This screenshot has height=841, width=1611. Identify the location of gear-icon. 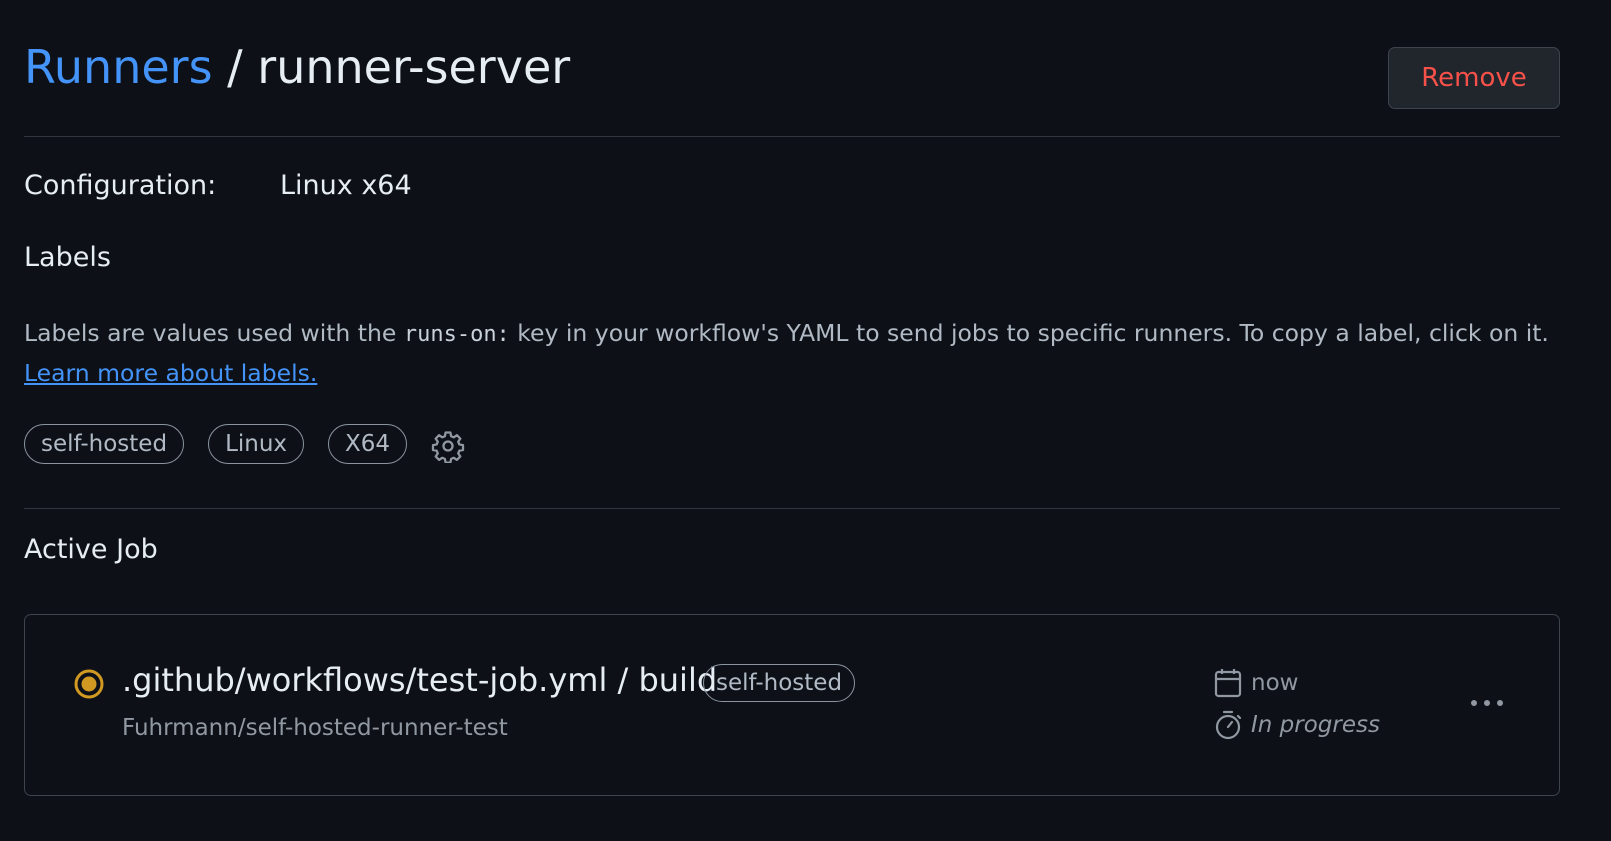
(448, 446).